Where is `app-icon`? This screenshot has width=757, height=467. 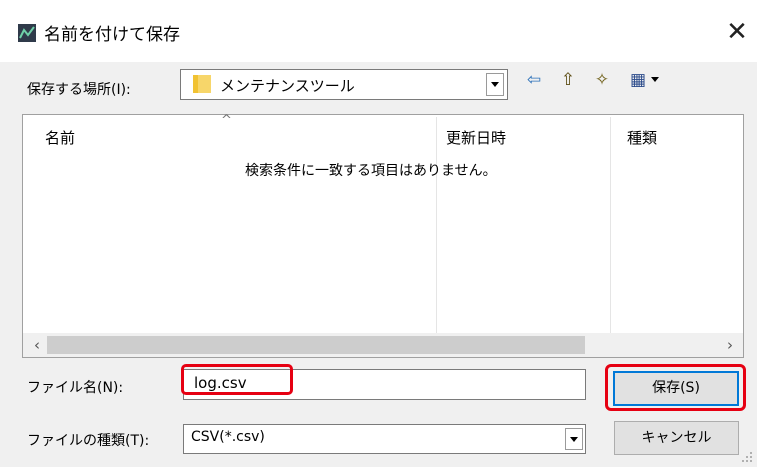 app-icon is located at coordinates (27, 33).